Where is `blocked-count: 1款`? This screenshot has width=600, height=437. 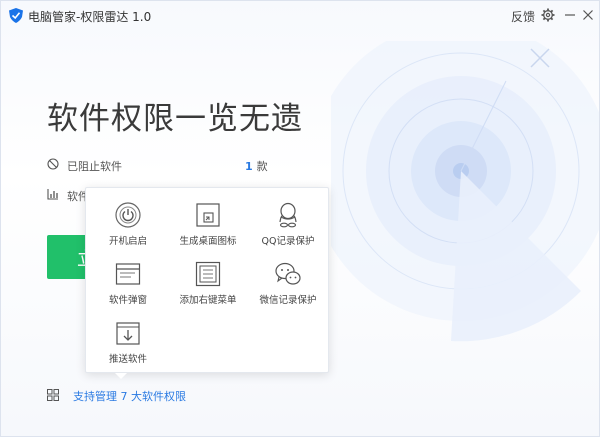 blocked-count: 1款 is located at coordinates (256, 166).